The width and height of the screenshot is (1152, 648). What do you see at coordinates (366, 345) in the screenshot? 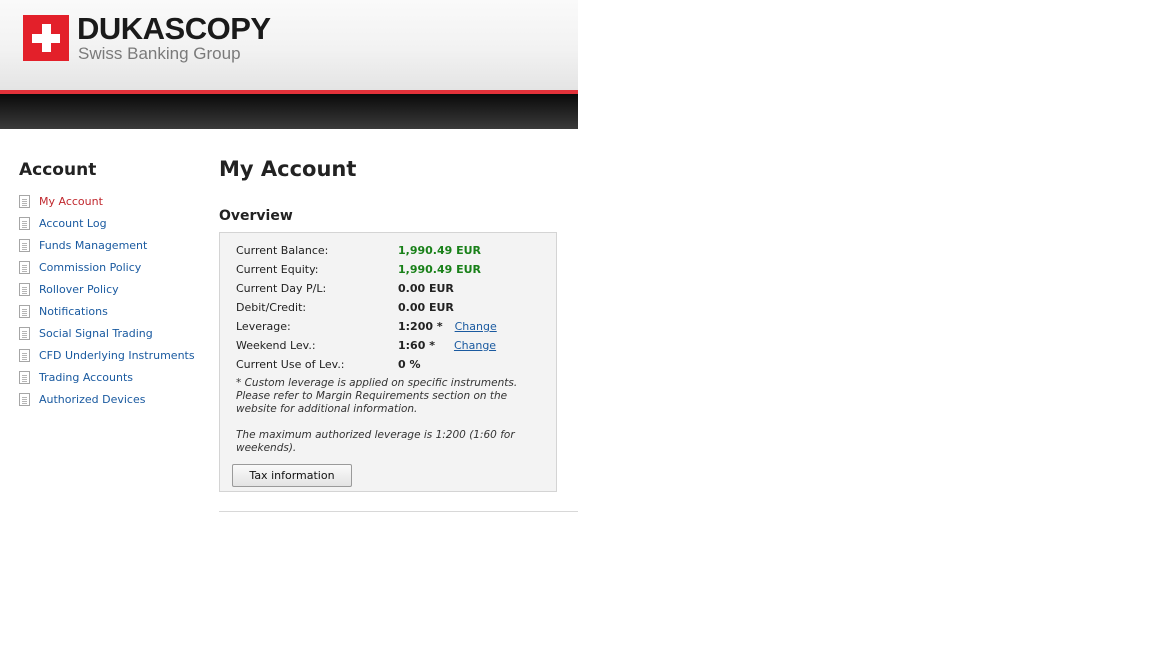
I see `weekend-leverage-row: Weekend Lev.: 1:60 * Change` at bounding box center [366, 345].